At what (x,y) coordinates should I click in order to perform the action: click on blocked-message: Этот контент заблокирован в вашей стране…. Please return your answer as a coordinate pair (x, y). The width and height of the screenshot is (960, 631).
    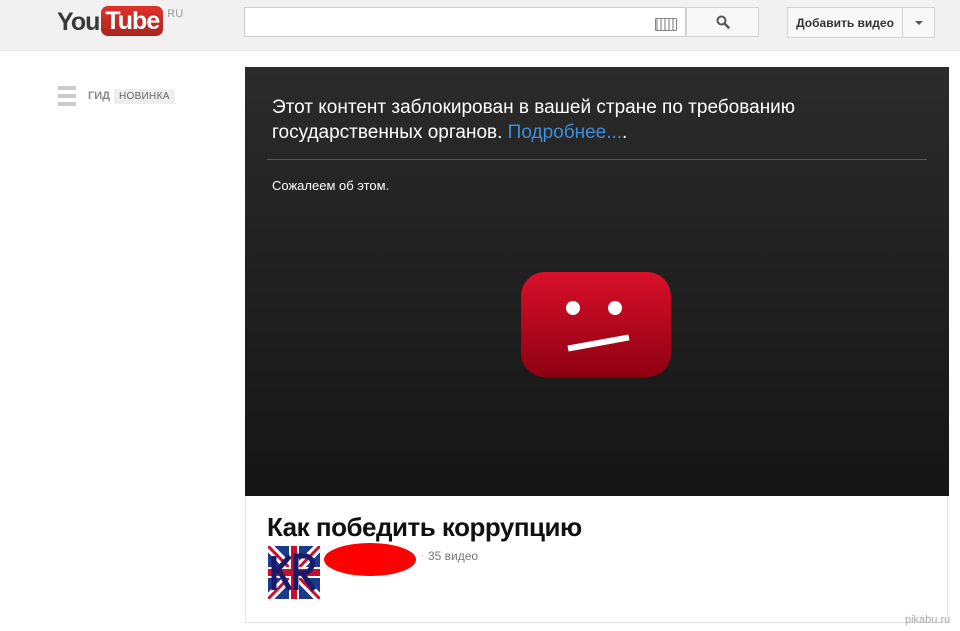
    Looking at the image, I should click on (582, 120).